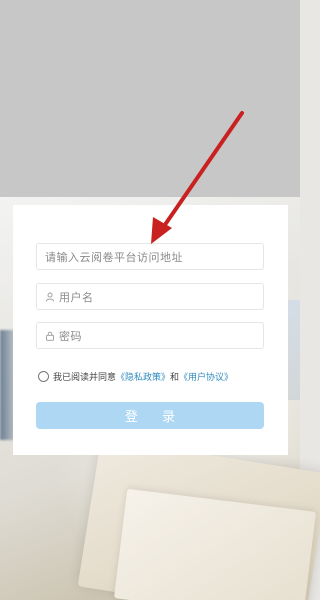 The width and height of the screenshot is (320, 600). Describe the element at coordinates (76, 297) in the screenshot. I see `username-placeholder: 用户名` at that location.